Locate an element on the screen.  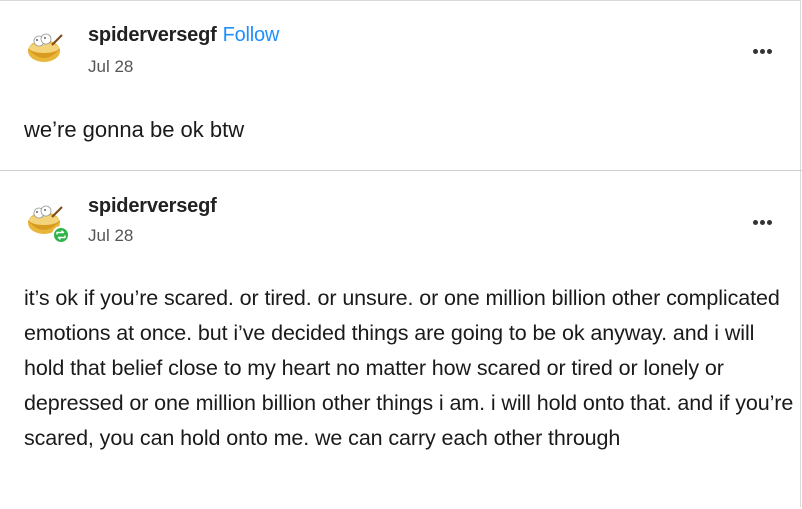
bowl-avatar-icon is located at coordinates (44, 47).